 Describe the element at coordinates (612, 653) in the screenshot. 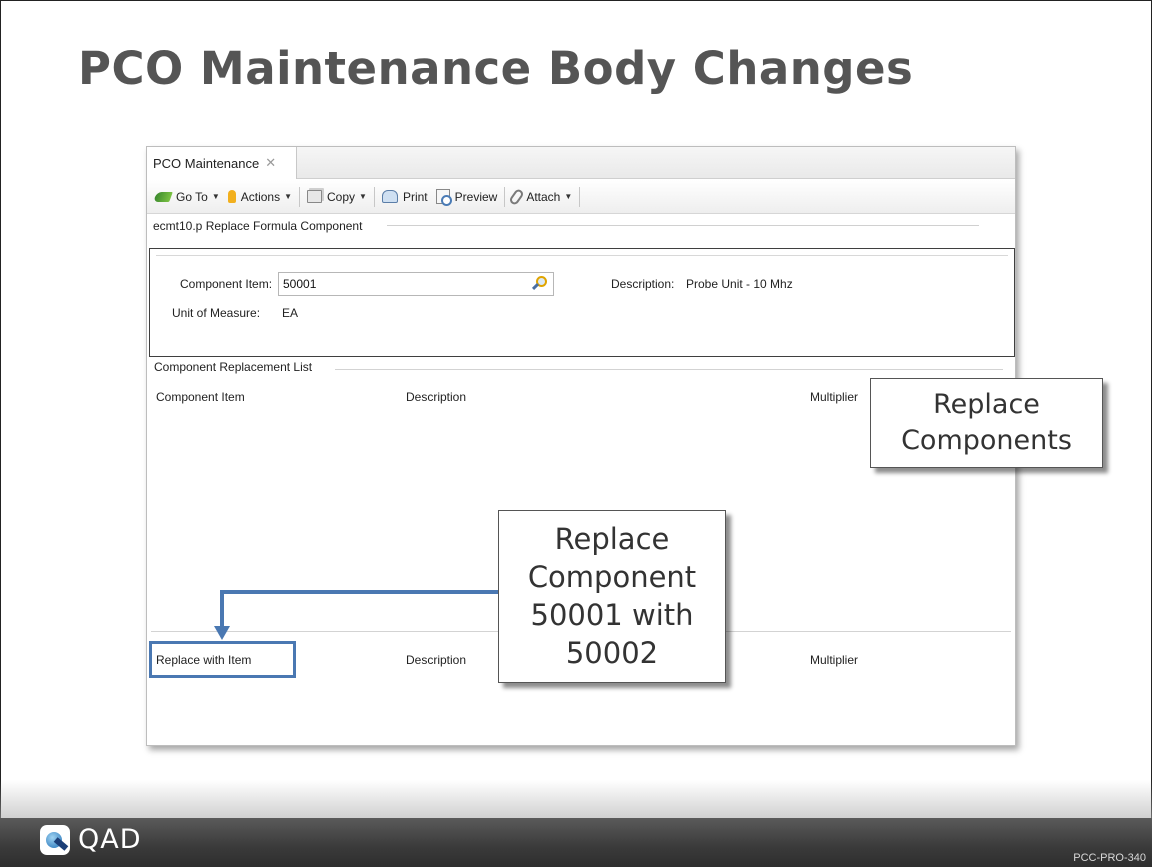

I see `callout-line: 50002` at that location.